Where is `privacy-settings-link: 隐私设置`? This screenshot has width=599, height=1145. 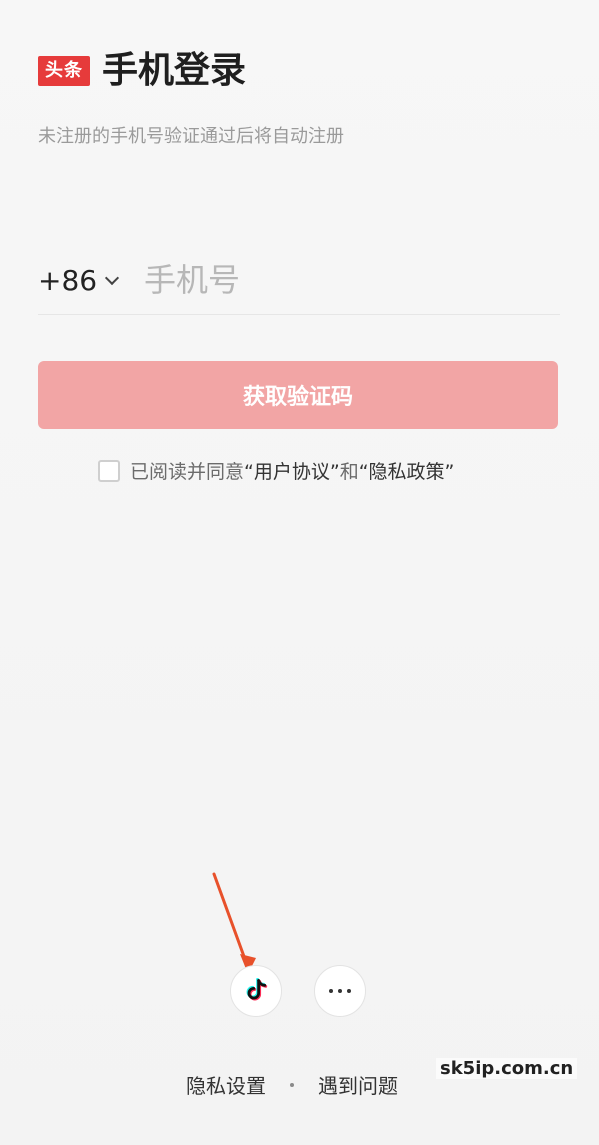 privacy-settings-link: 隐私设置 is located at coordinates (226, 1084).